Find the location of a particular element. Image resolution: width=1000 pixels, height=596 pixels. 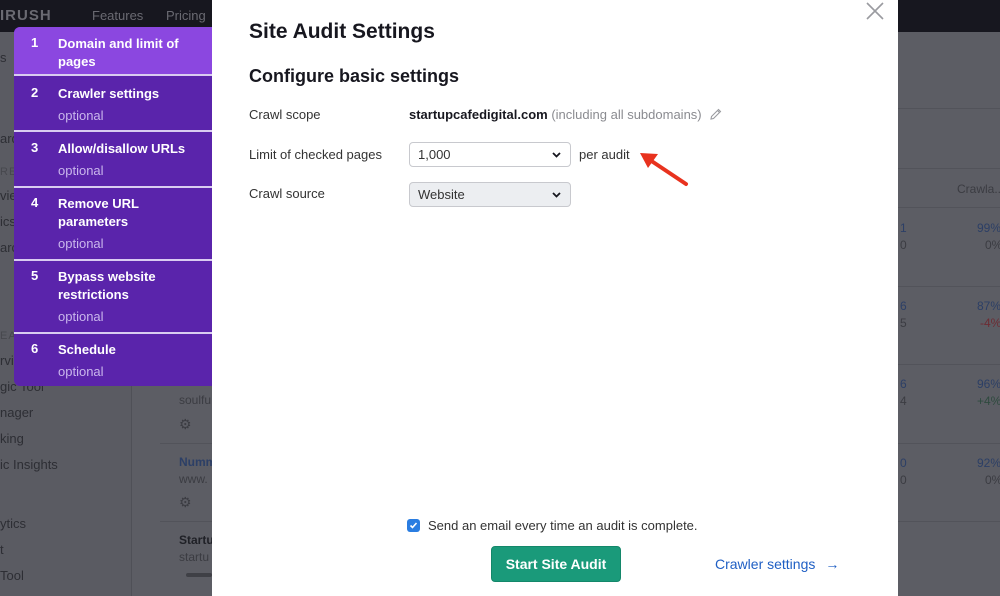

sidebar-item: ytics is located at coordinates (13, 523).